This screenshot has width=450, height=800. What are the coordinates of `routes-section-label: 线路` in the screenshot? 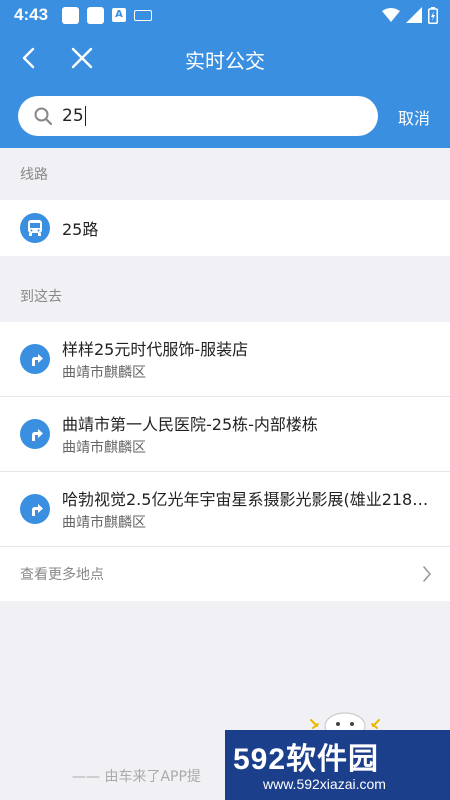 It's located at (225, 174).